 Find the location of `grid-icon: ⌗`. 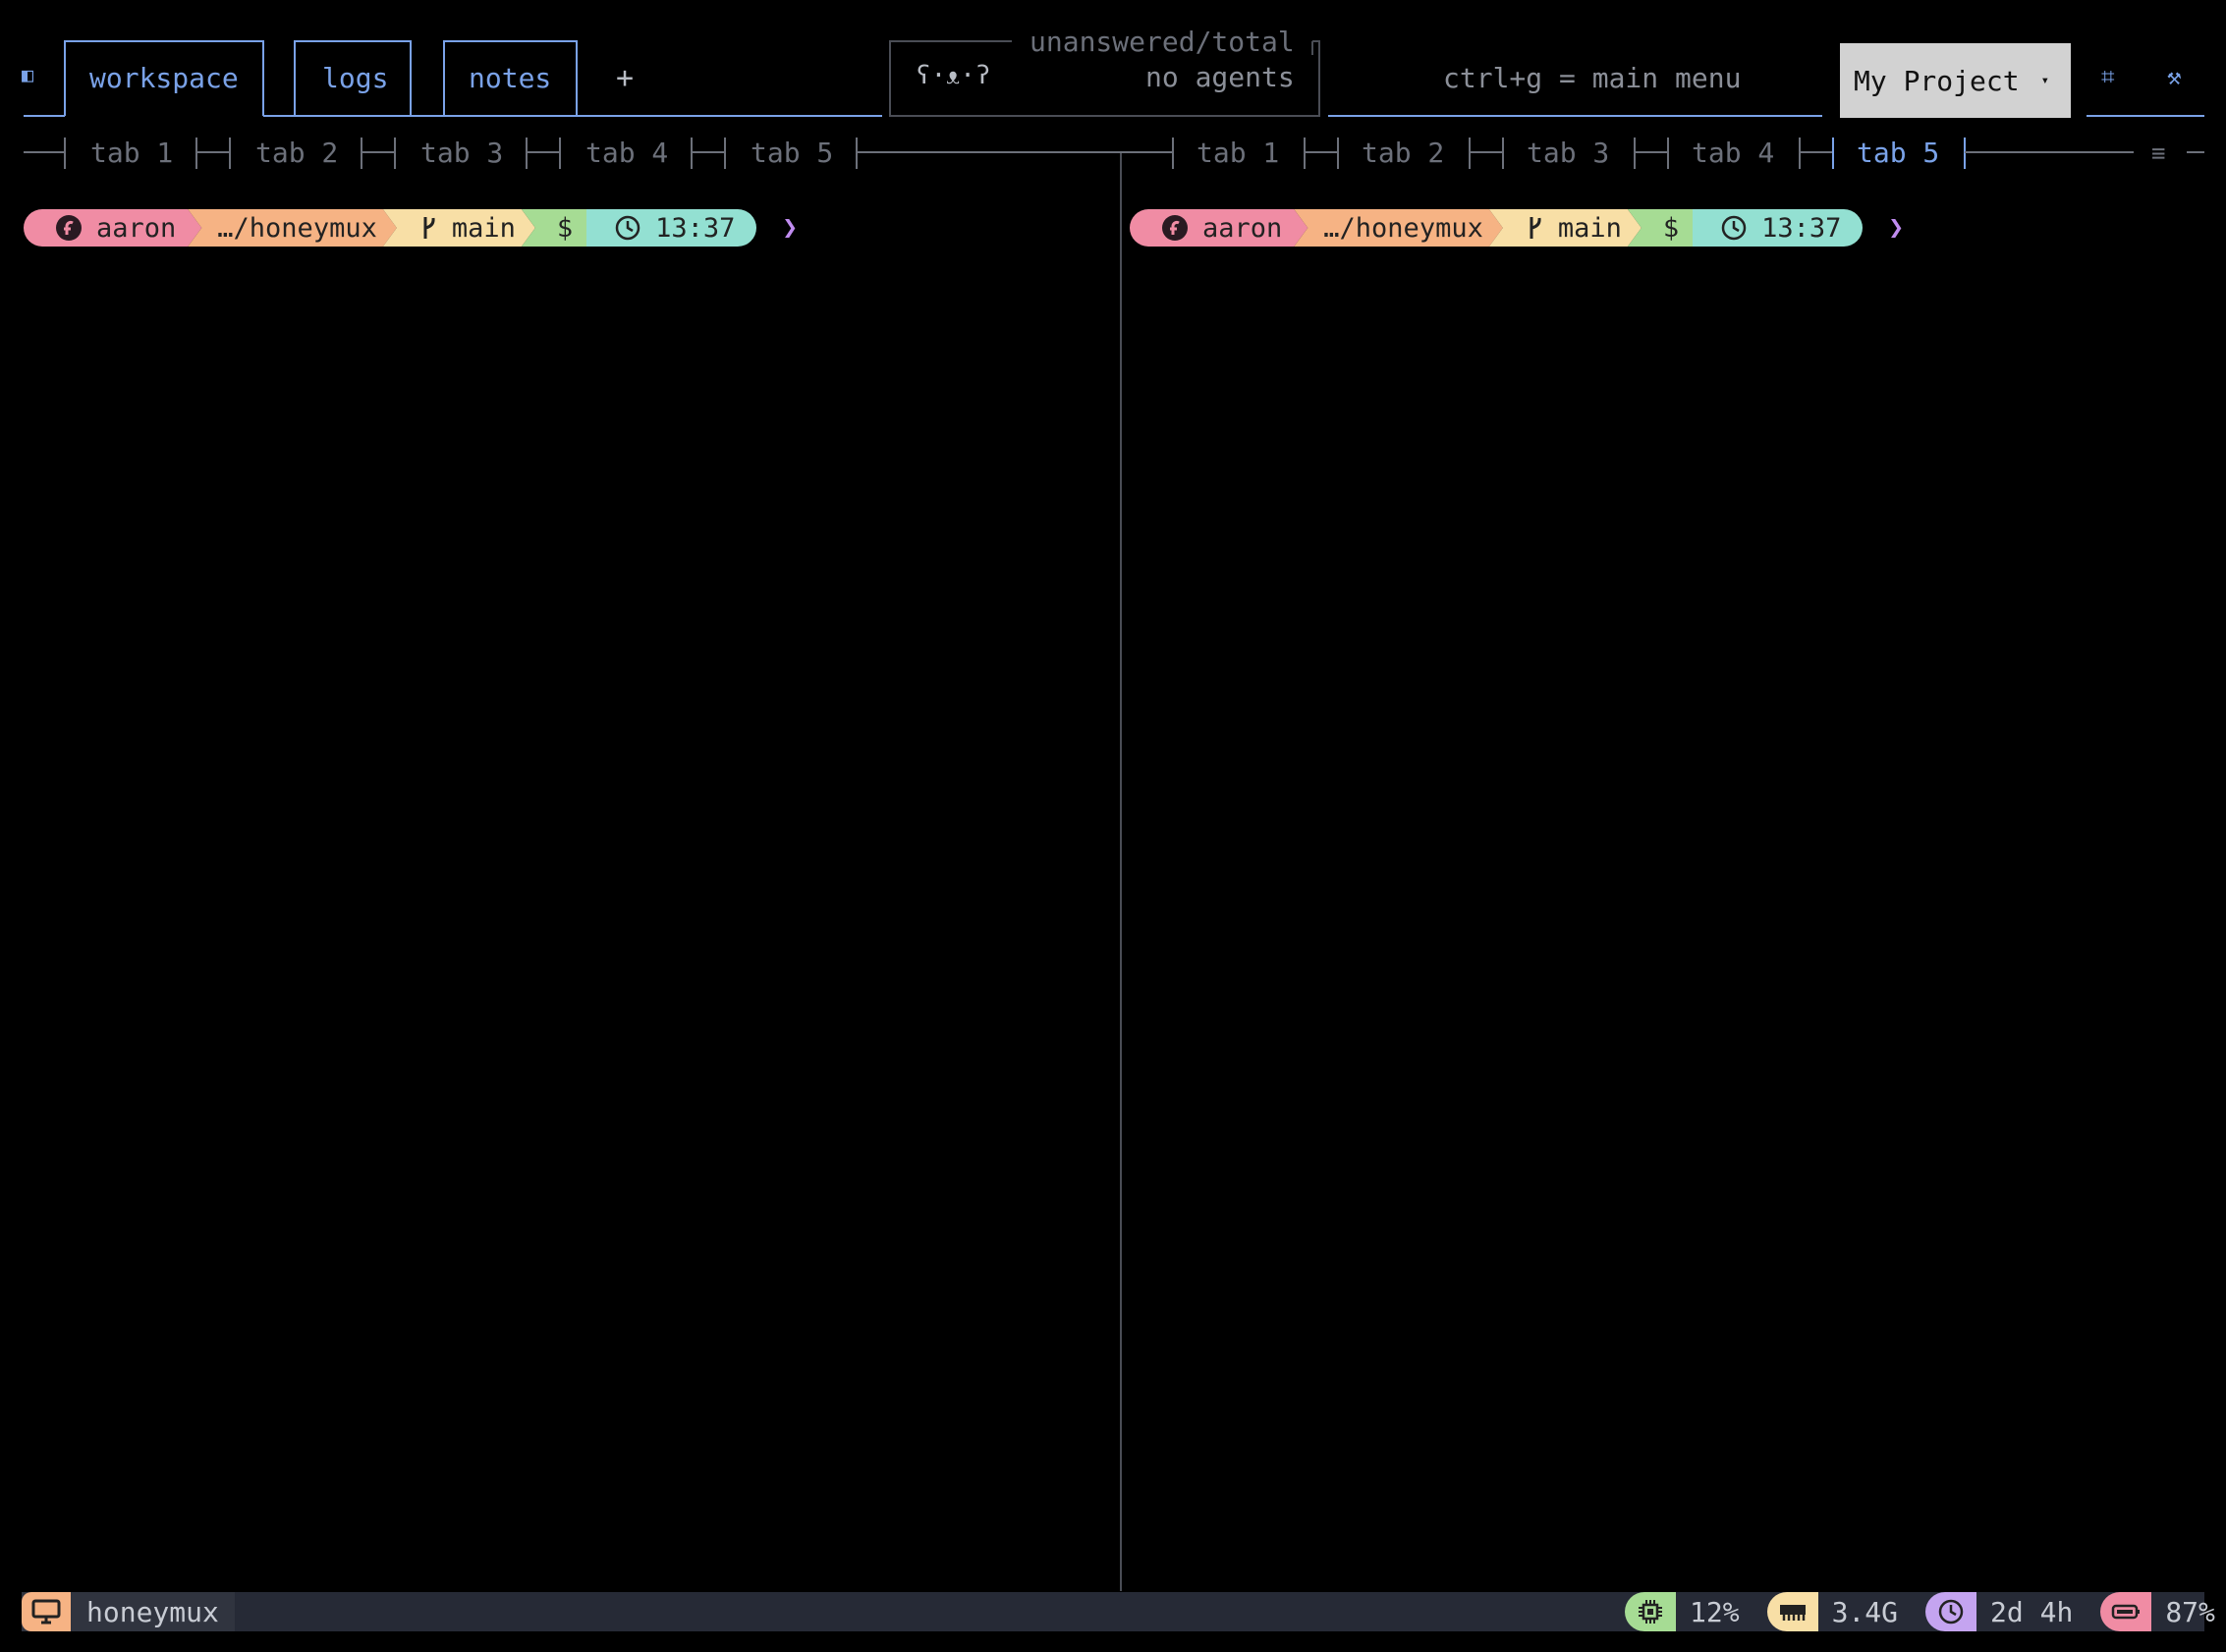

grid-icon: ⌗ is located at coordinates (2108, 76).